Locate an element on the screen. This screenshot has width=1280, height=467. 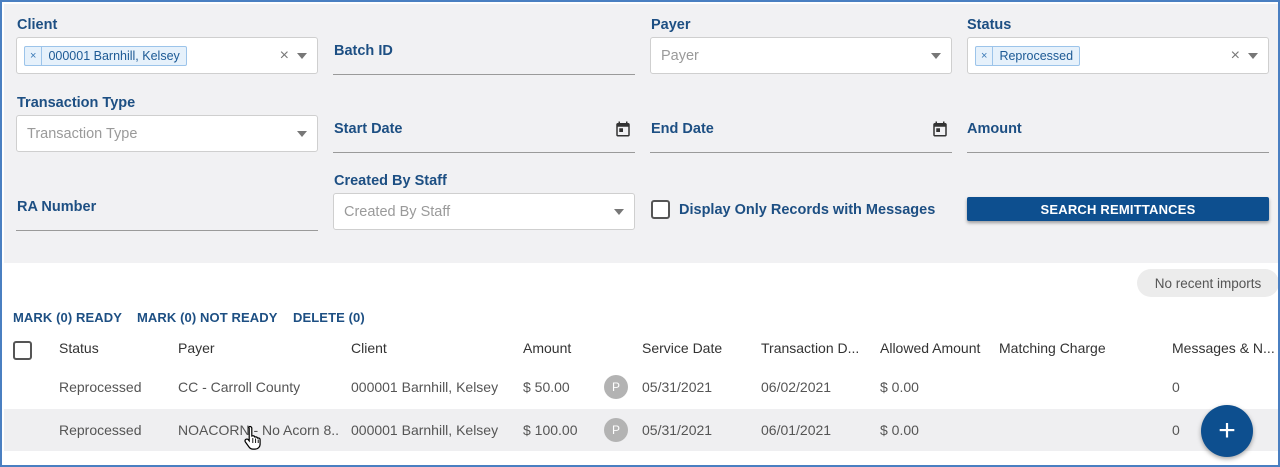
client-chip-remove-icon: × is located at coordinates (34, 55).